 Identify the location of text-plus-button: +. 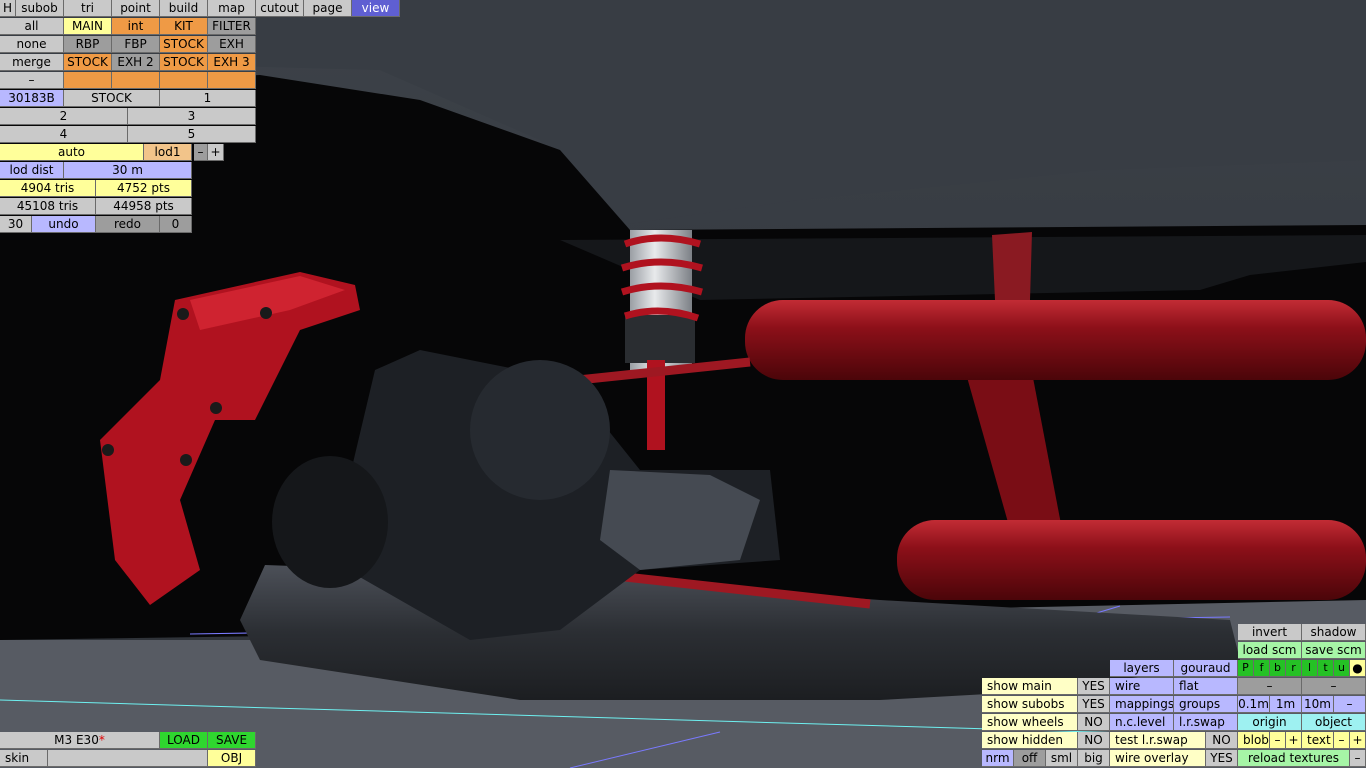
(1358, 740).